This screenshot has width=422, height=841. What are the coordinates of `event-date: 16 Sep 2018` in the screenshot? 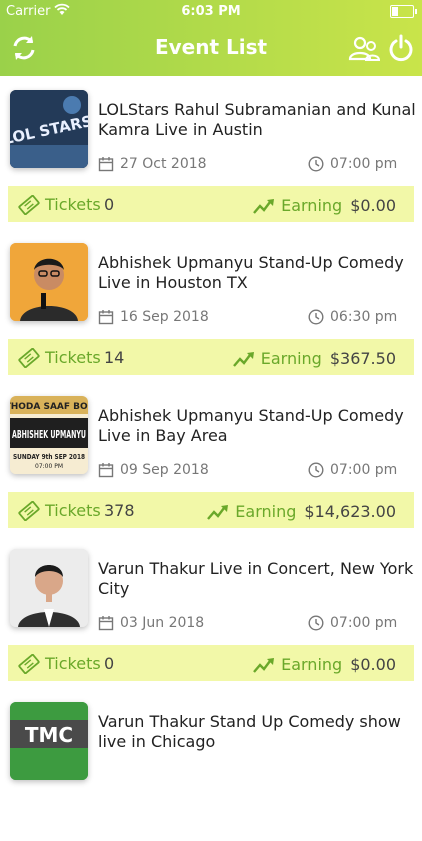 It's located at (153, 317).